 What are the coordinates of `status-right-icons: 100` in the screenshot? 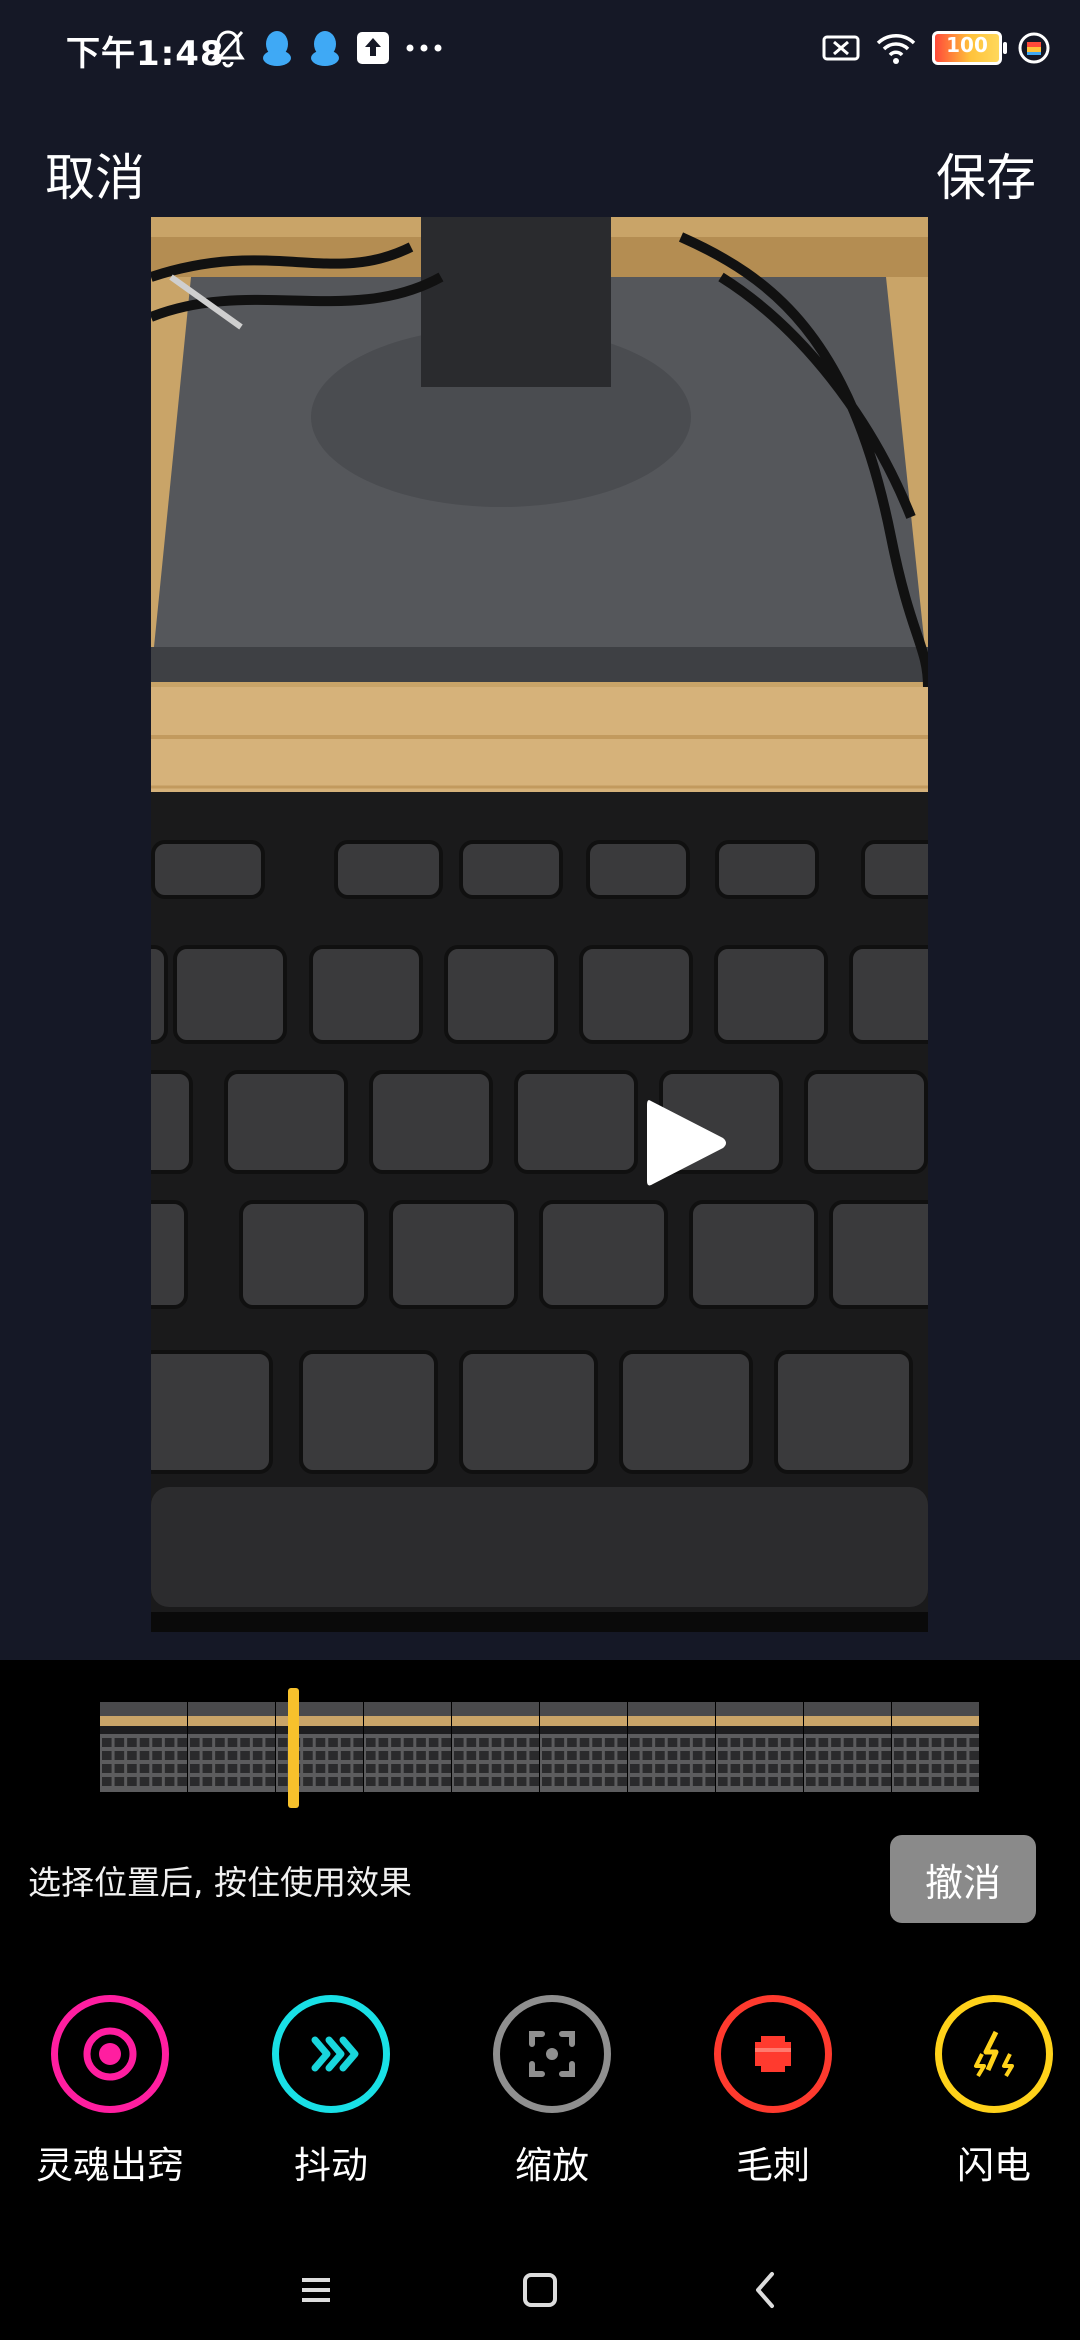 It's located at (936, 48).